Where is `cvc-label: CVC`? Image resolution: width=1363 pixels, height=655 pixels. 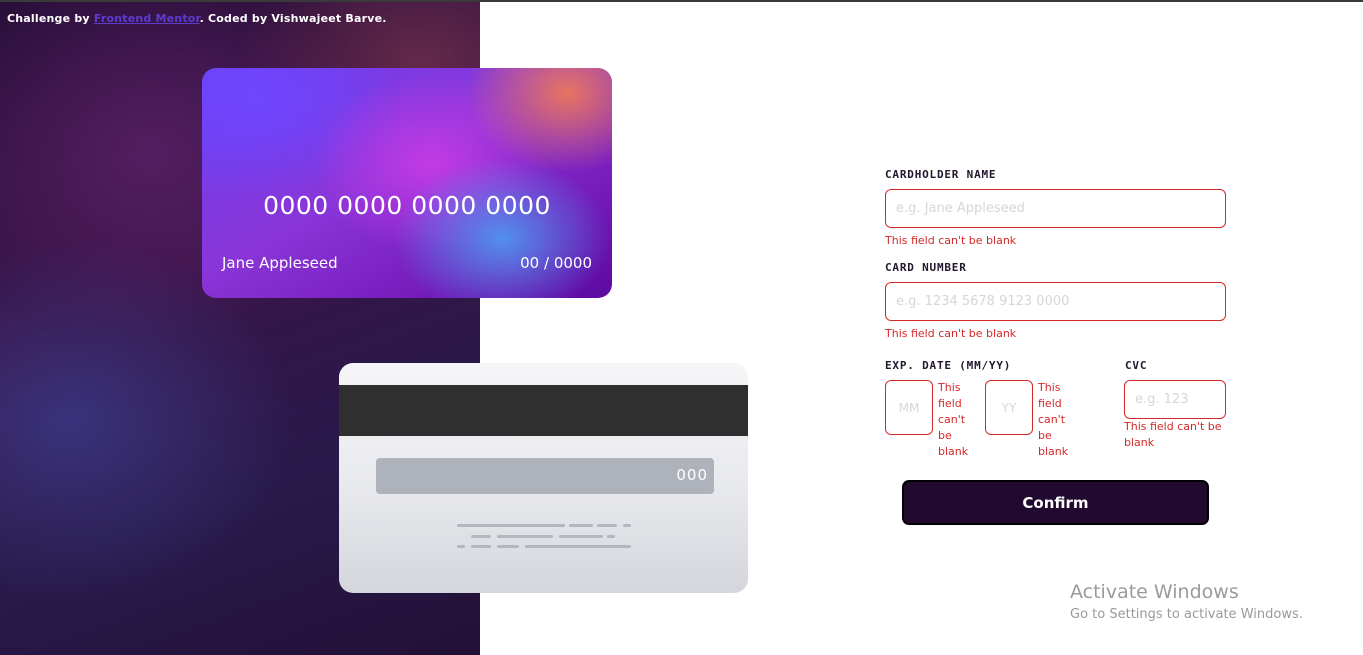 cvc-label: CVC is located at coordinates (1136, 365).